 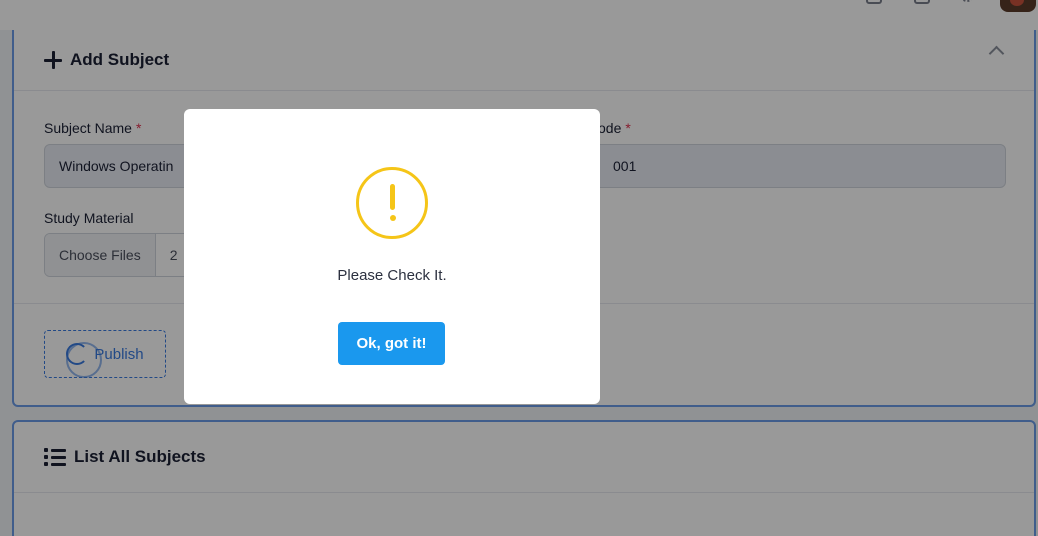 What do you see at coordinates (392, 203) in the screenshot?
I see `exclamation-circle-icon` at bounding box center [392, 203].